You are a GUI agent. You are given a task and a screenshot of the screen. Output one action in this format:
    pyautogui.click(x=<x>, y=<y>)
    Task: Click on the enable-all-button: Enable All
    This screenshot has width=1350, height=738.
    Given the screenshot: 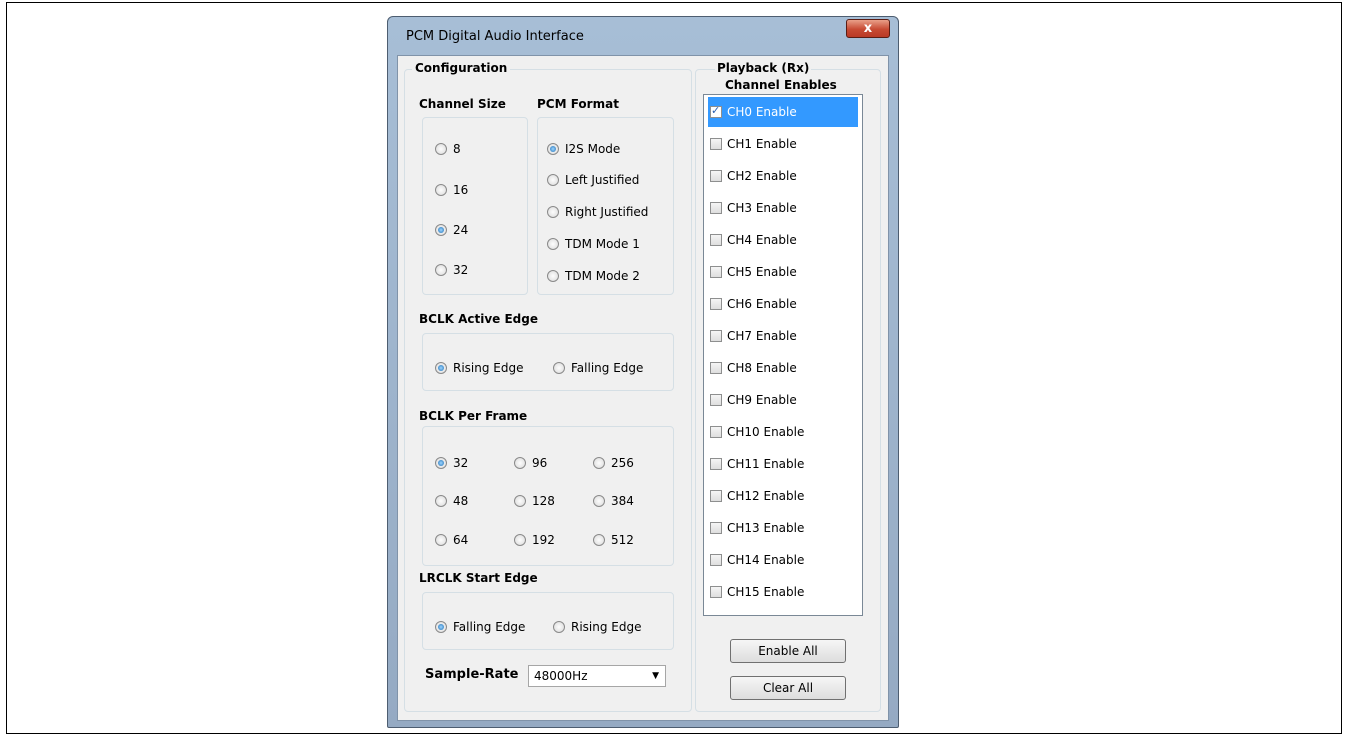 What is the action you would take?
    pyautogui.click(x=788, y=651)
    